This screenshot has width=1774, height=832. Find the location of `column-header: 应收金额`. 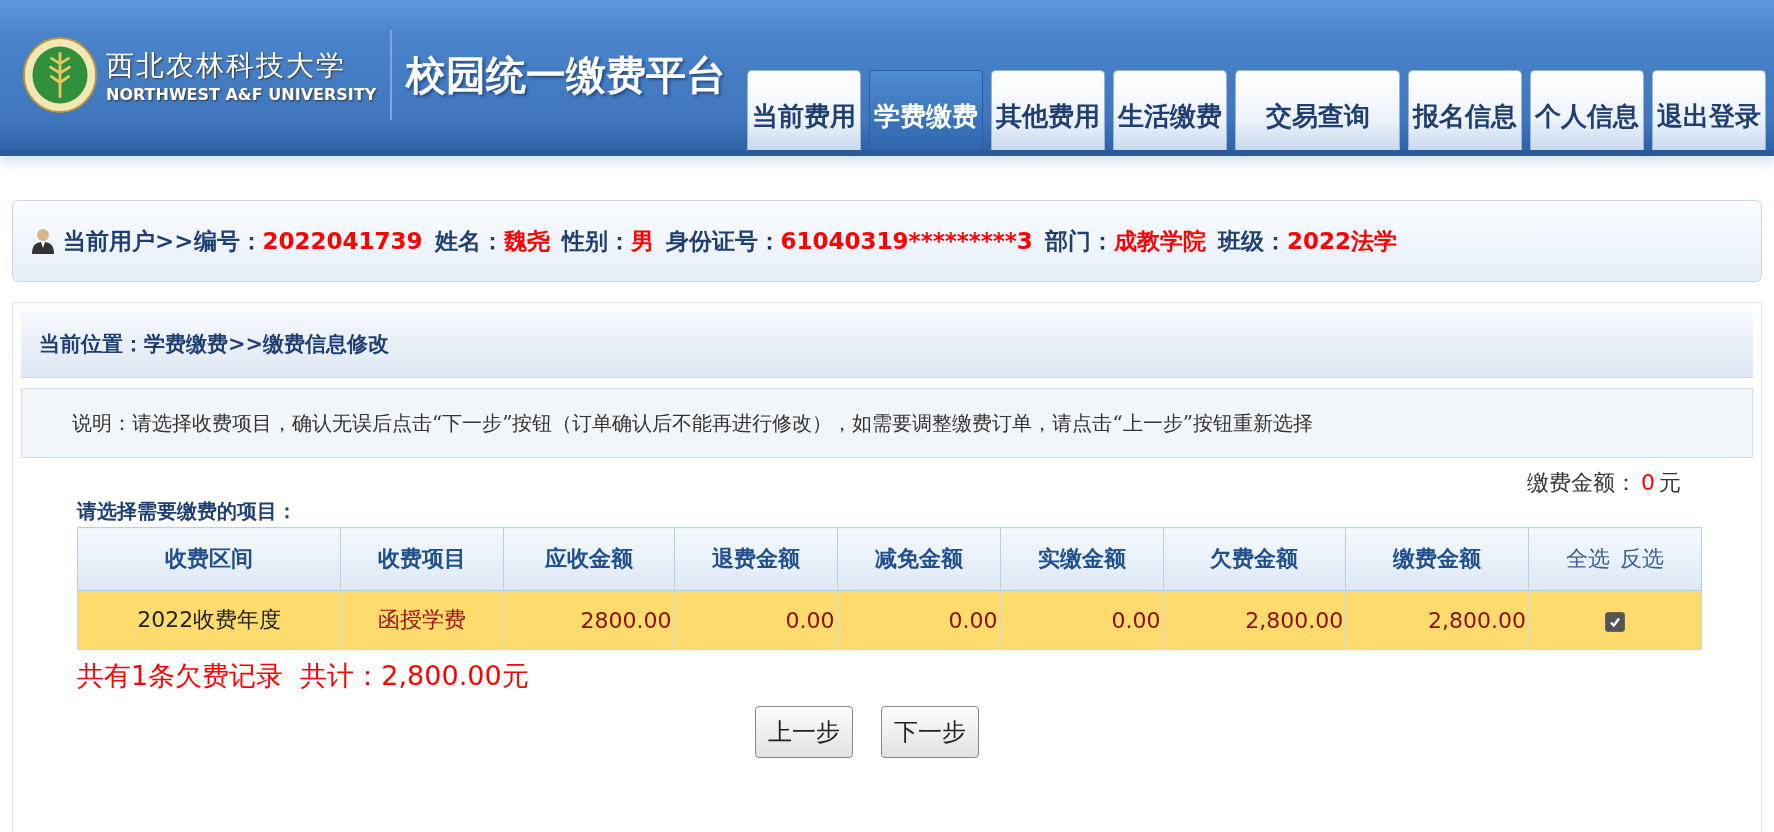

column-header: 应收金额 is located at coordinates (588, 559).